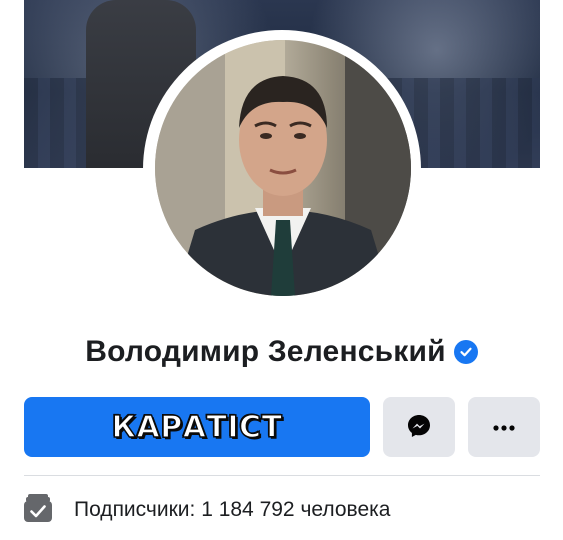  I want to click on messenger-button, so click(419, 427).